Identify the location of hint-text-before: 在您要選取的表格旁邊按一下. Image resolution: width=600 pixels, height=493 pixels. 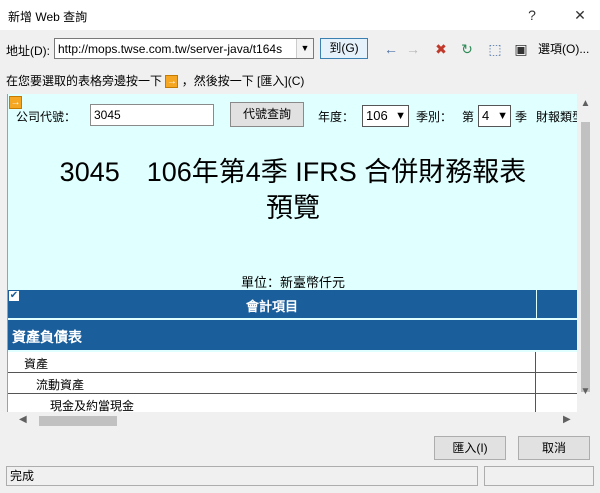
(84, 81).